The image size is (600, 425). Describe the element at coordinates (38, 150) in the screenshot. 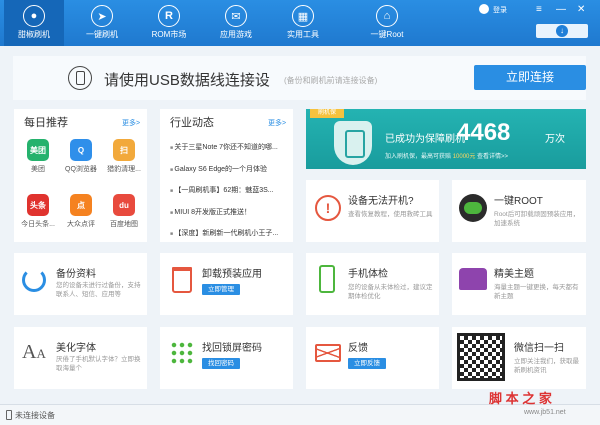

I see `meituan-icon: 美团` at that location.